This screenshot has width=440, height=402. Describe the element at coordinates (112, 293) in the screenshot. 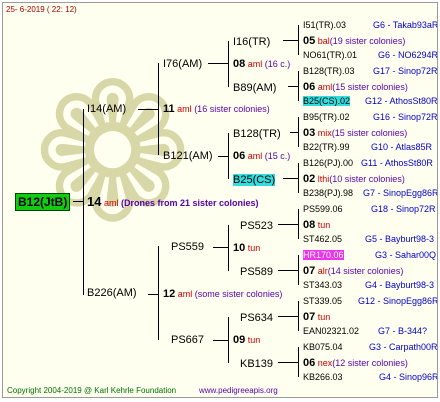

I see `gen1-queen: B226(AM)` at that location.